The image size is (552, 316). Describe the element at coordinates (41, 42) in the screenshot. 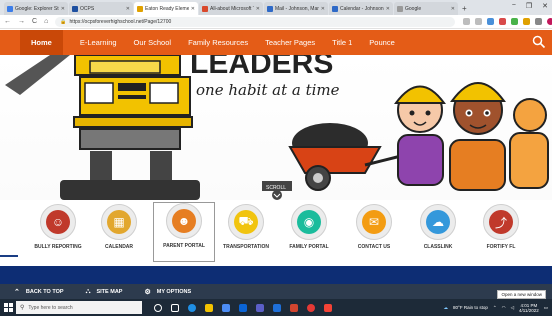

I see `nav-item-home: Home` at that location.